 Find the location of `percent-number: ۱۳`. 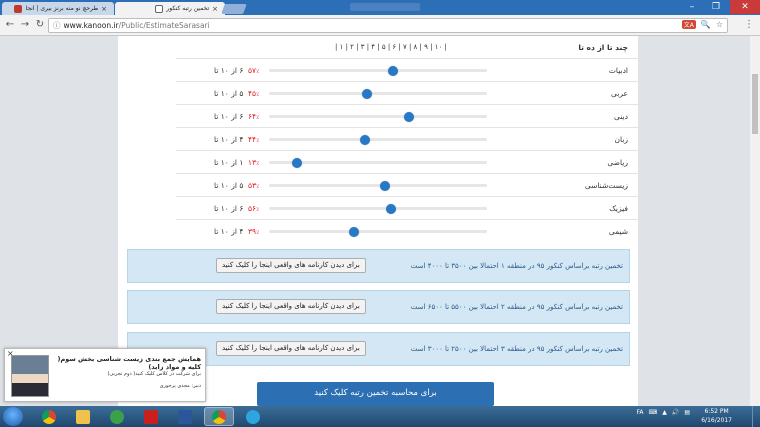

percent-number: ۱۳ is located at coordinates (252, 162).